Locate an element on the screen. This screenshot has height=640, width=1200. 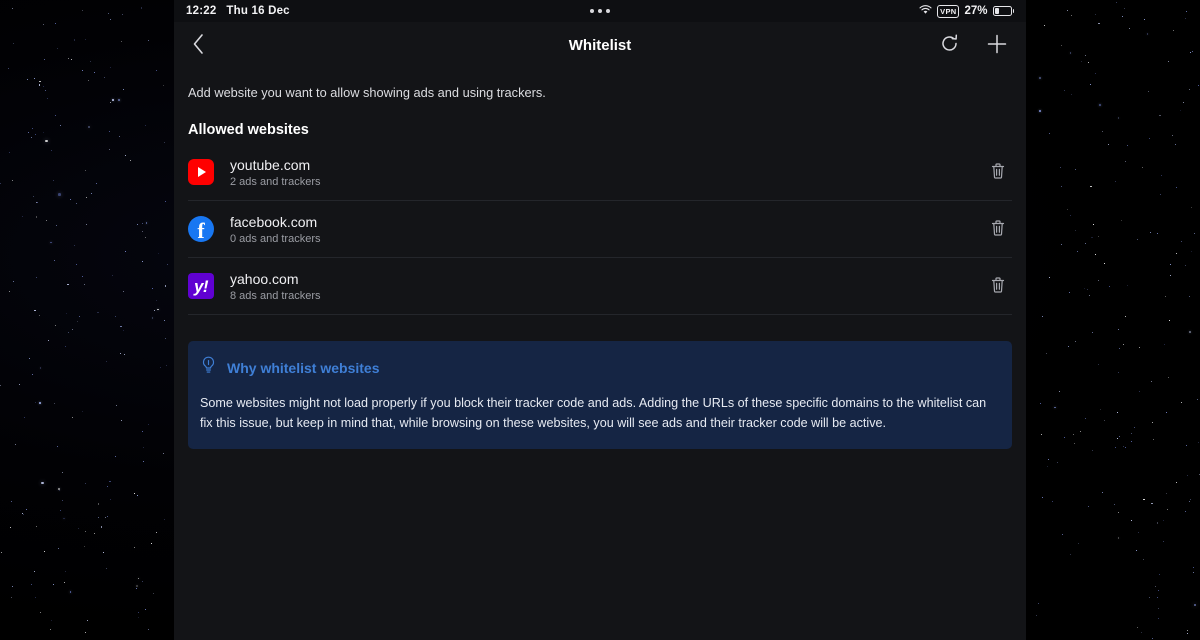
site-info: youtube.com 2 ads and trackers is located at coordinates (275, 172).